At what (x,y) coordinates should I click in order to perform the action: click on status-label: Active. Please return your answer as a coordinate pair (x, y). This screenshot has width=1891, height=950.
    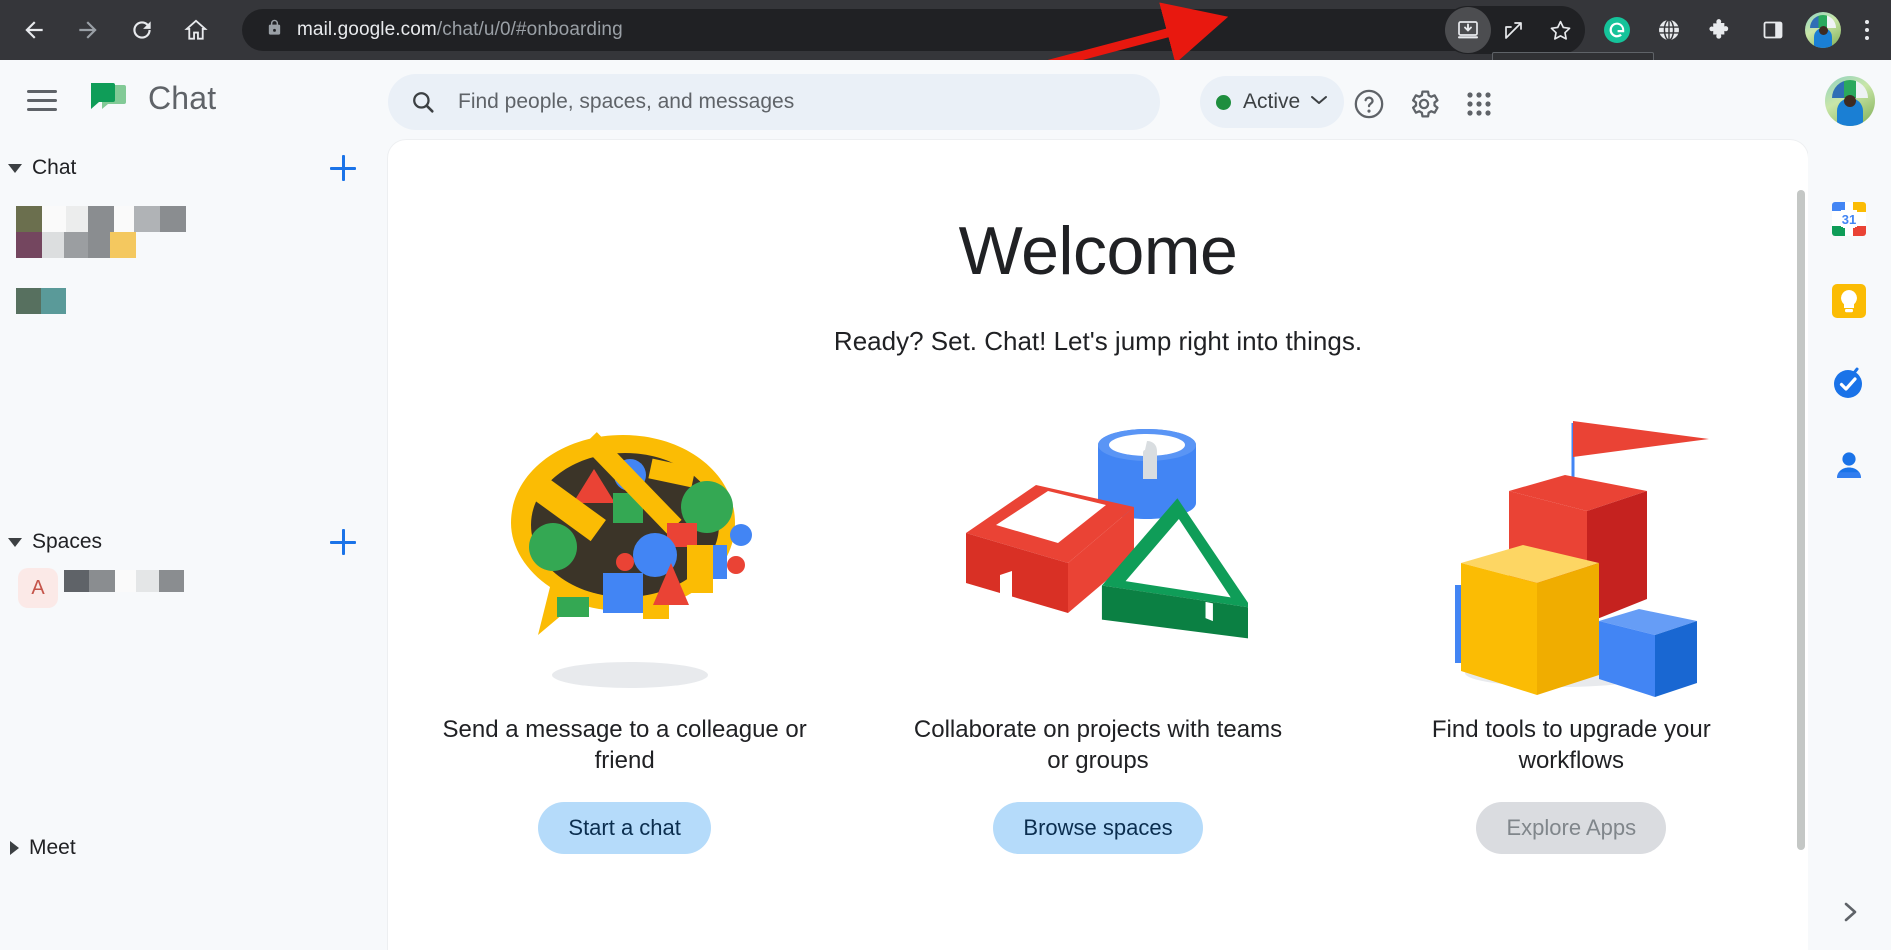
    Looking at the image, I should click on (1272, 101).